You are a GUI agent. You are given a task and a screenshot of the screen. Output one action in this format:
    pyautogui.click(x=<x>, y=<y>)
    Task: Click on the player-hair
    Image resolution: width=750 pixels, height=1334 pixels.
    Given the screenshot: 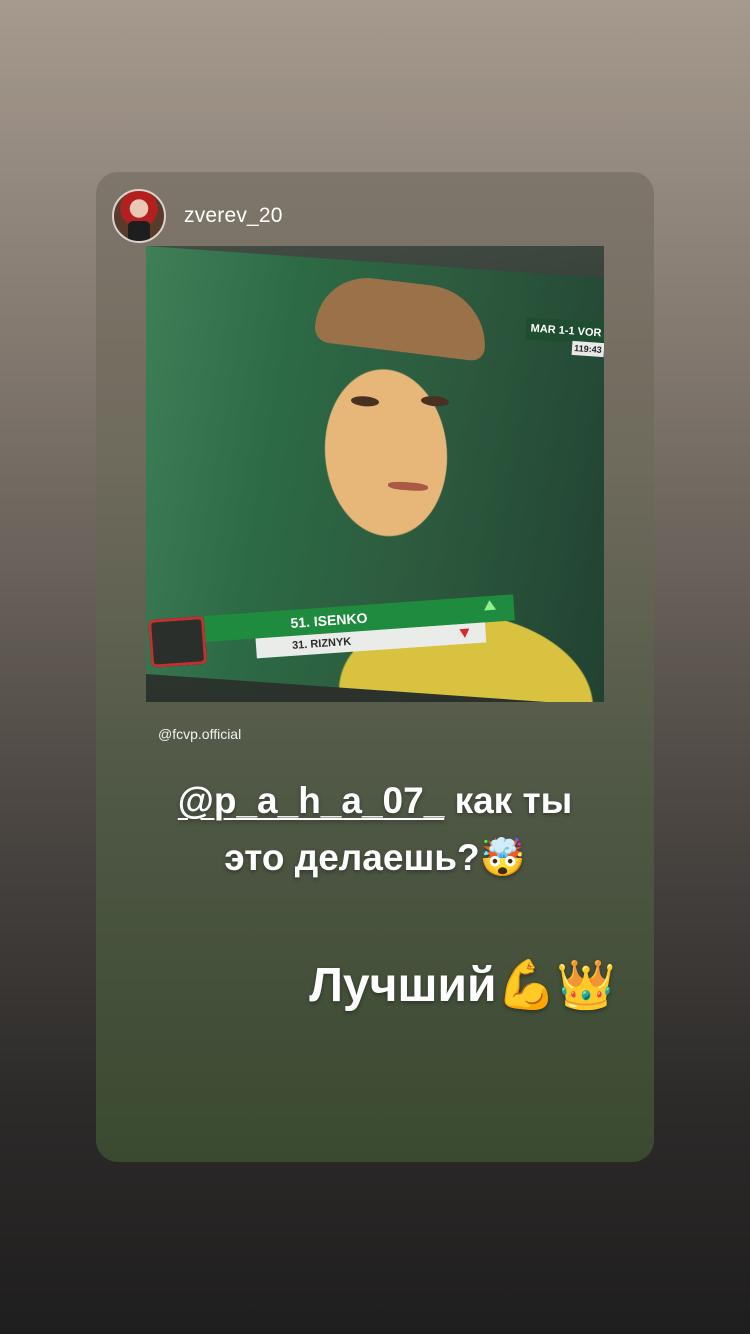 What is the action you would take?
    pyautogui.click(x=401, y=317)
    